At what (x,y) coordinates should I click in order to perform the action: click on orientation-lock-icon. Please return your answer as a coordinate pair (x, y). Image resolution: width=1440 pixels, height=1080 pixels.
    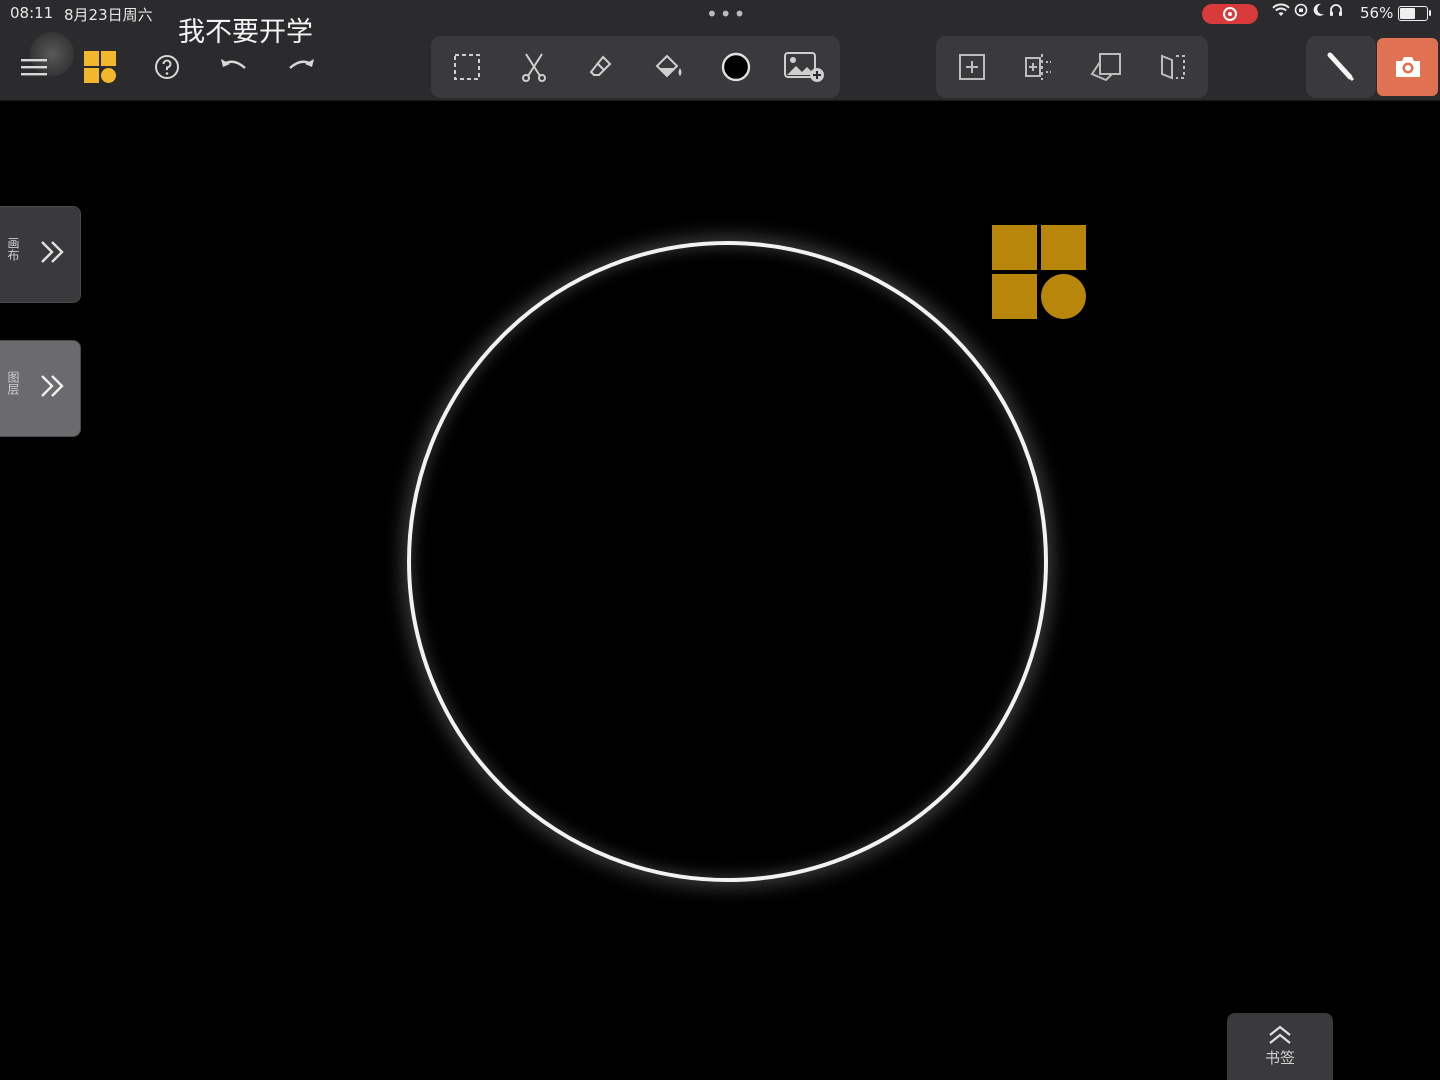
    Looking at the image, I should click on (1301, 10).